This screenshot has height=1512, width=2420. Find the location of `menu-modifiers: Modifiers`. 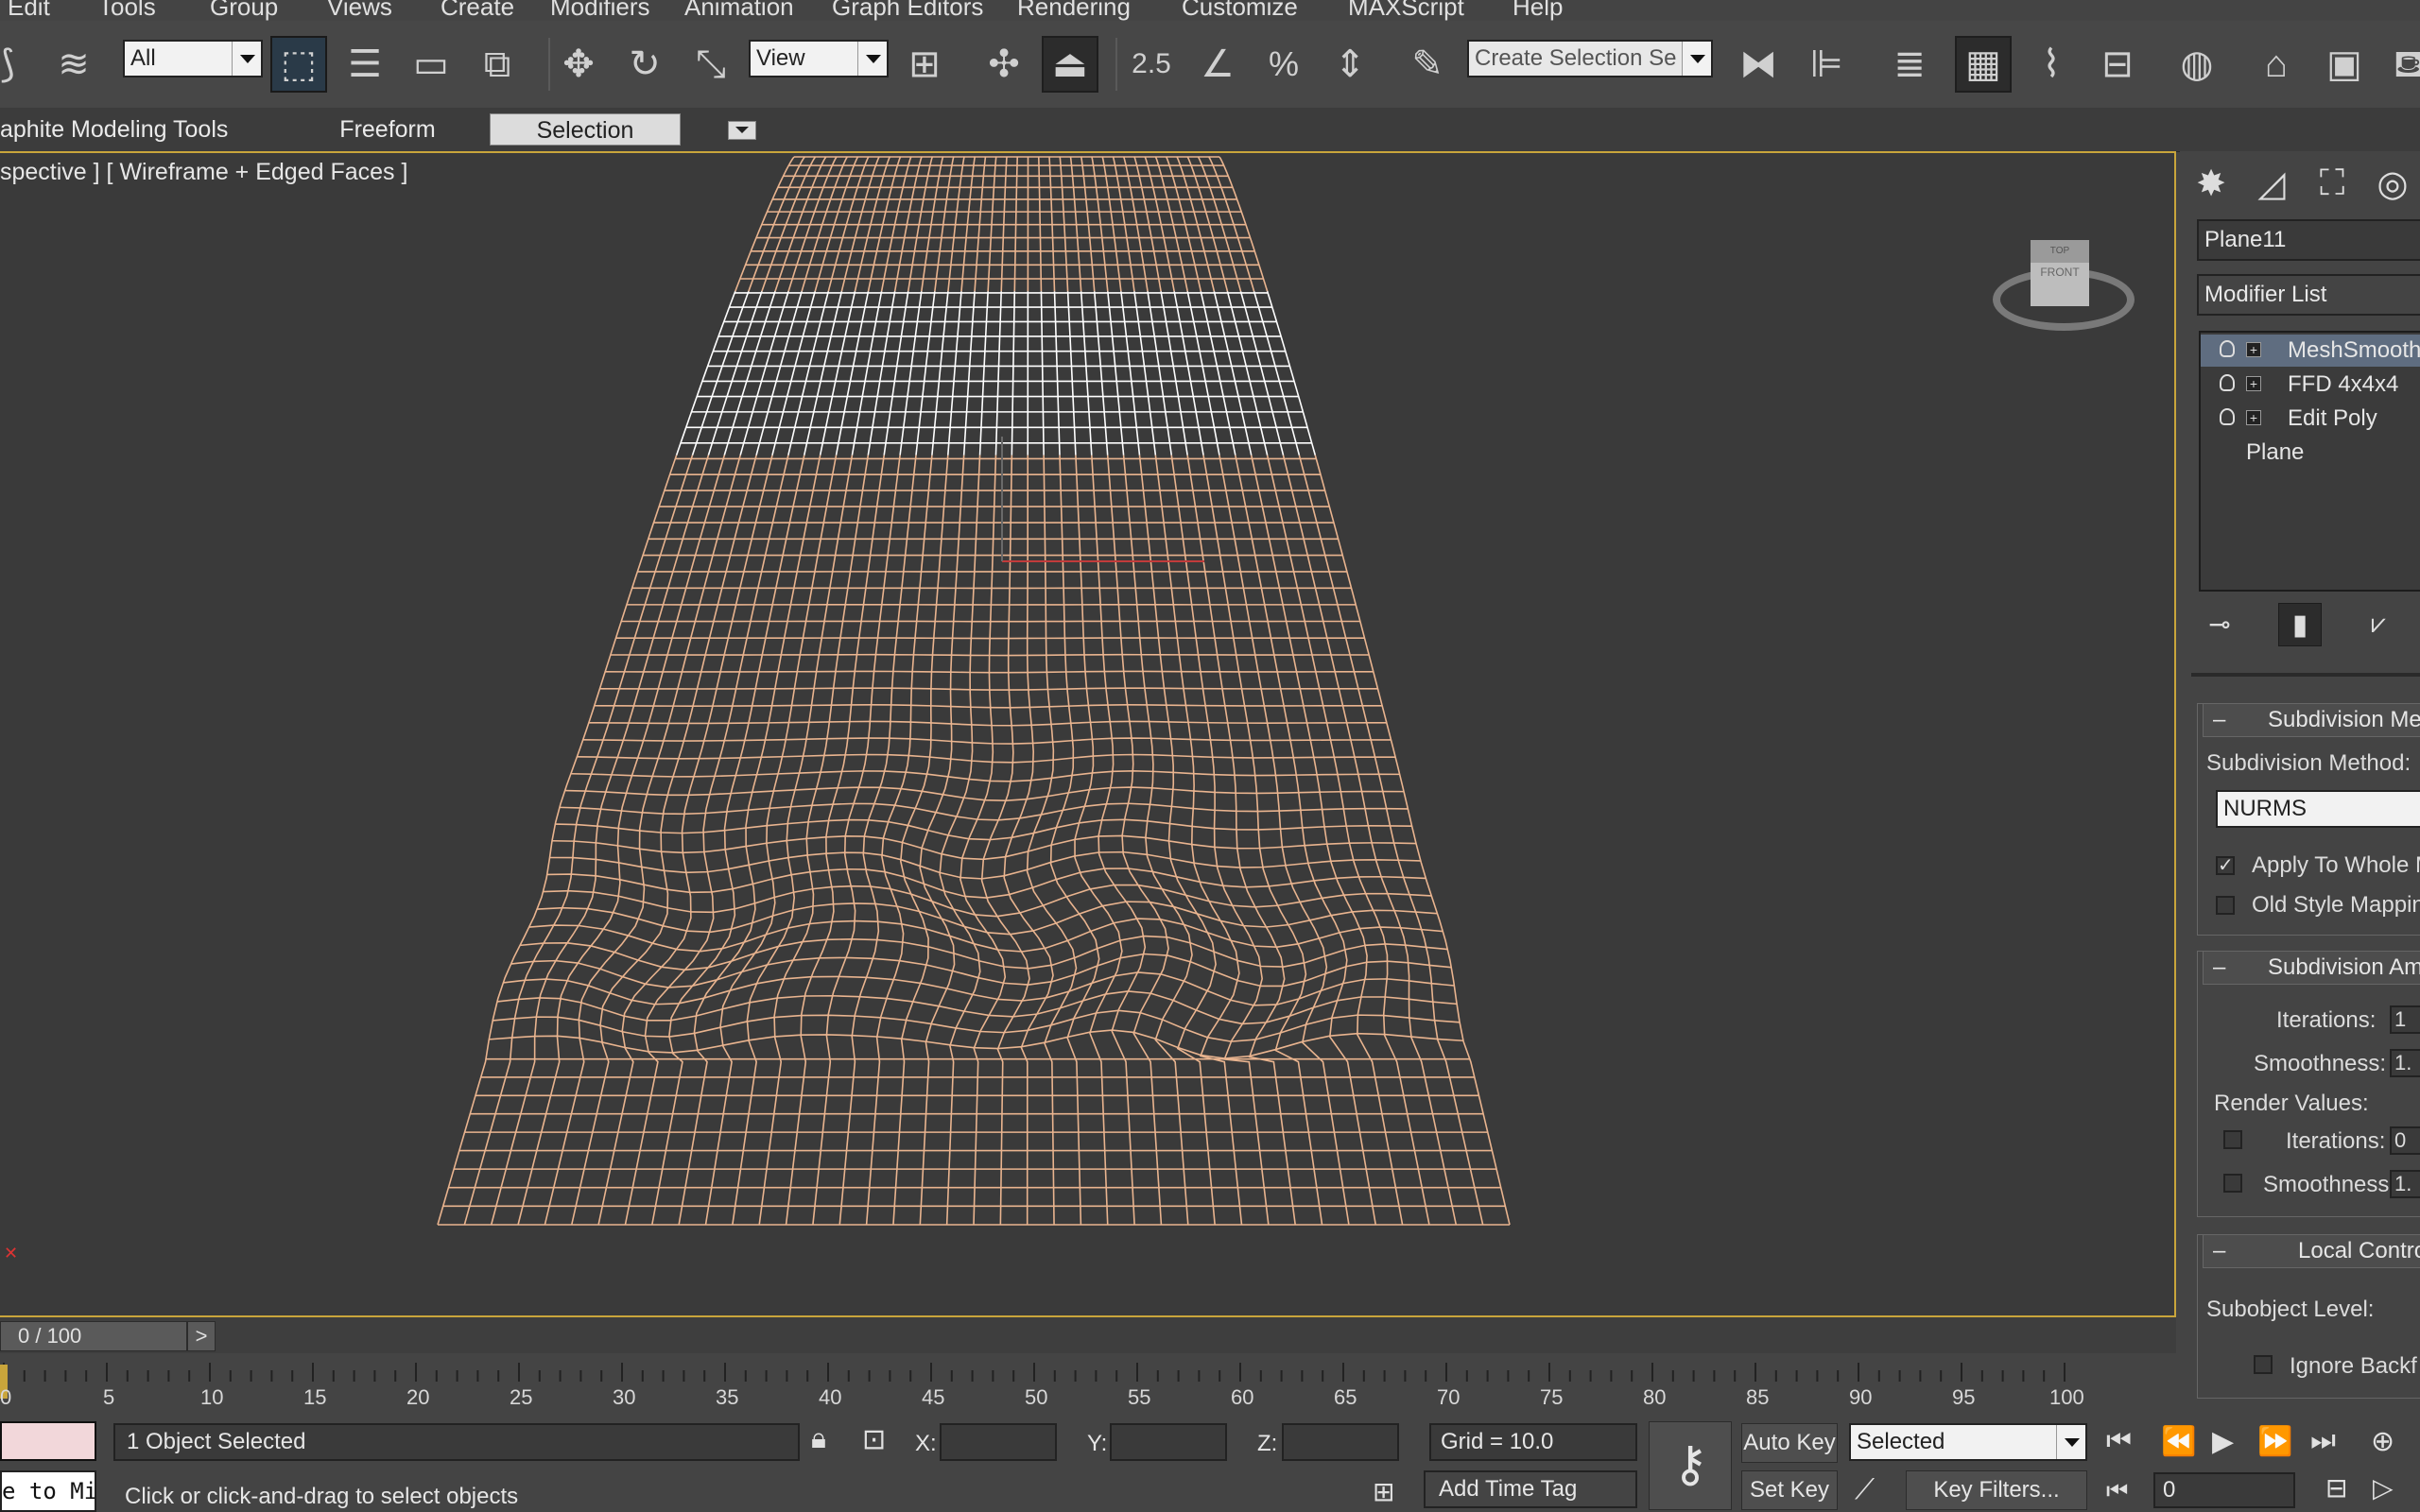

menu-modifiers: Modifiers is located at coordinates (600, 11).